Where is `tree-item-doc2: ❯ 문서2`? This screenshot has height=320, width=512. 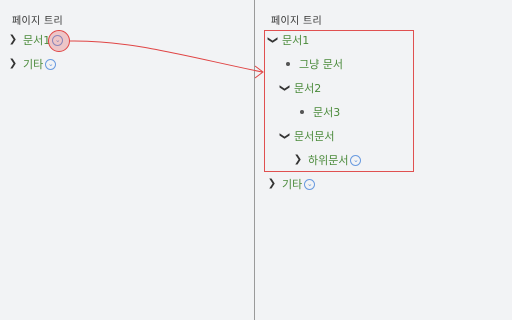 tree-item-doc2: ❯ 문서2 is located at coordinates (300, 88).